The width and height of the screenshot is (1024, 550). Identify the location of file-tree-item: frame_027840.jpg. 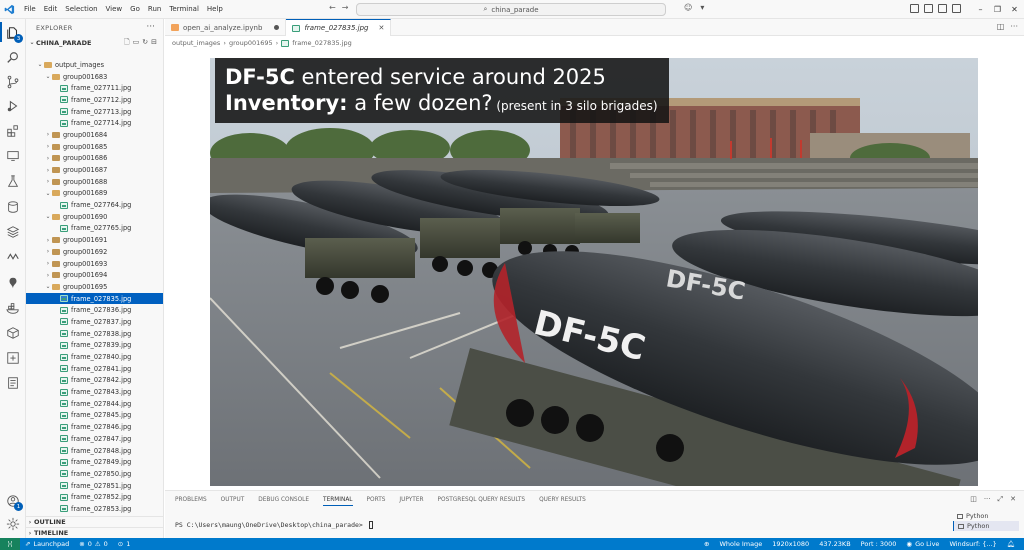
(94, 357).